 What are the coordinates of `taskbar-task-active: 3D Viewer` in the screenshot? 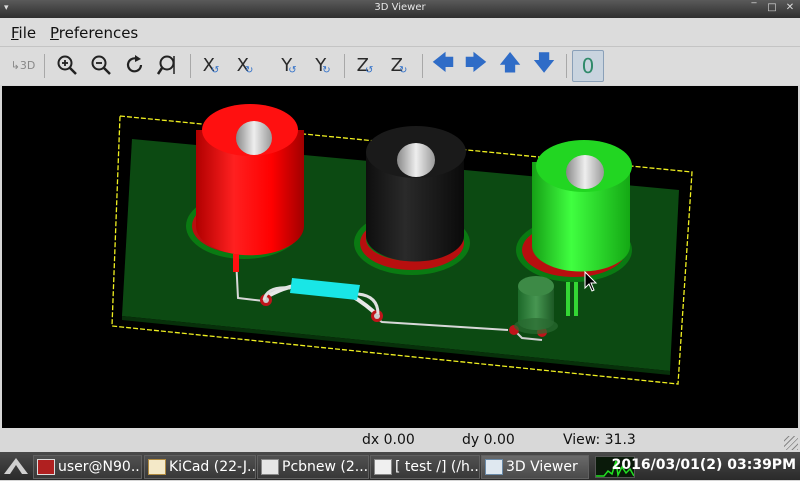 It's located at (535, 467).